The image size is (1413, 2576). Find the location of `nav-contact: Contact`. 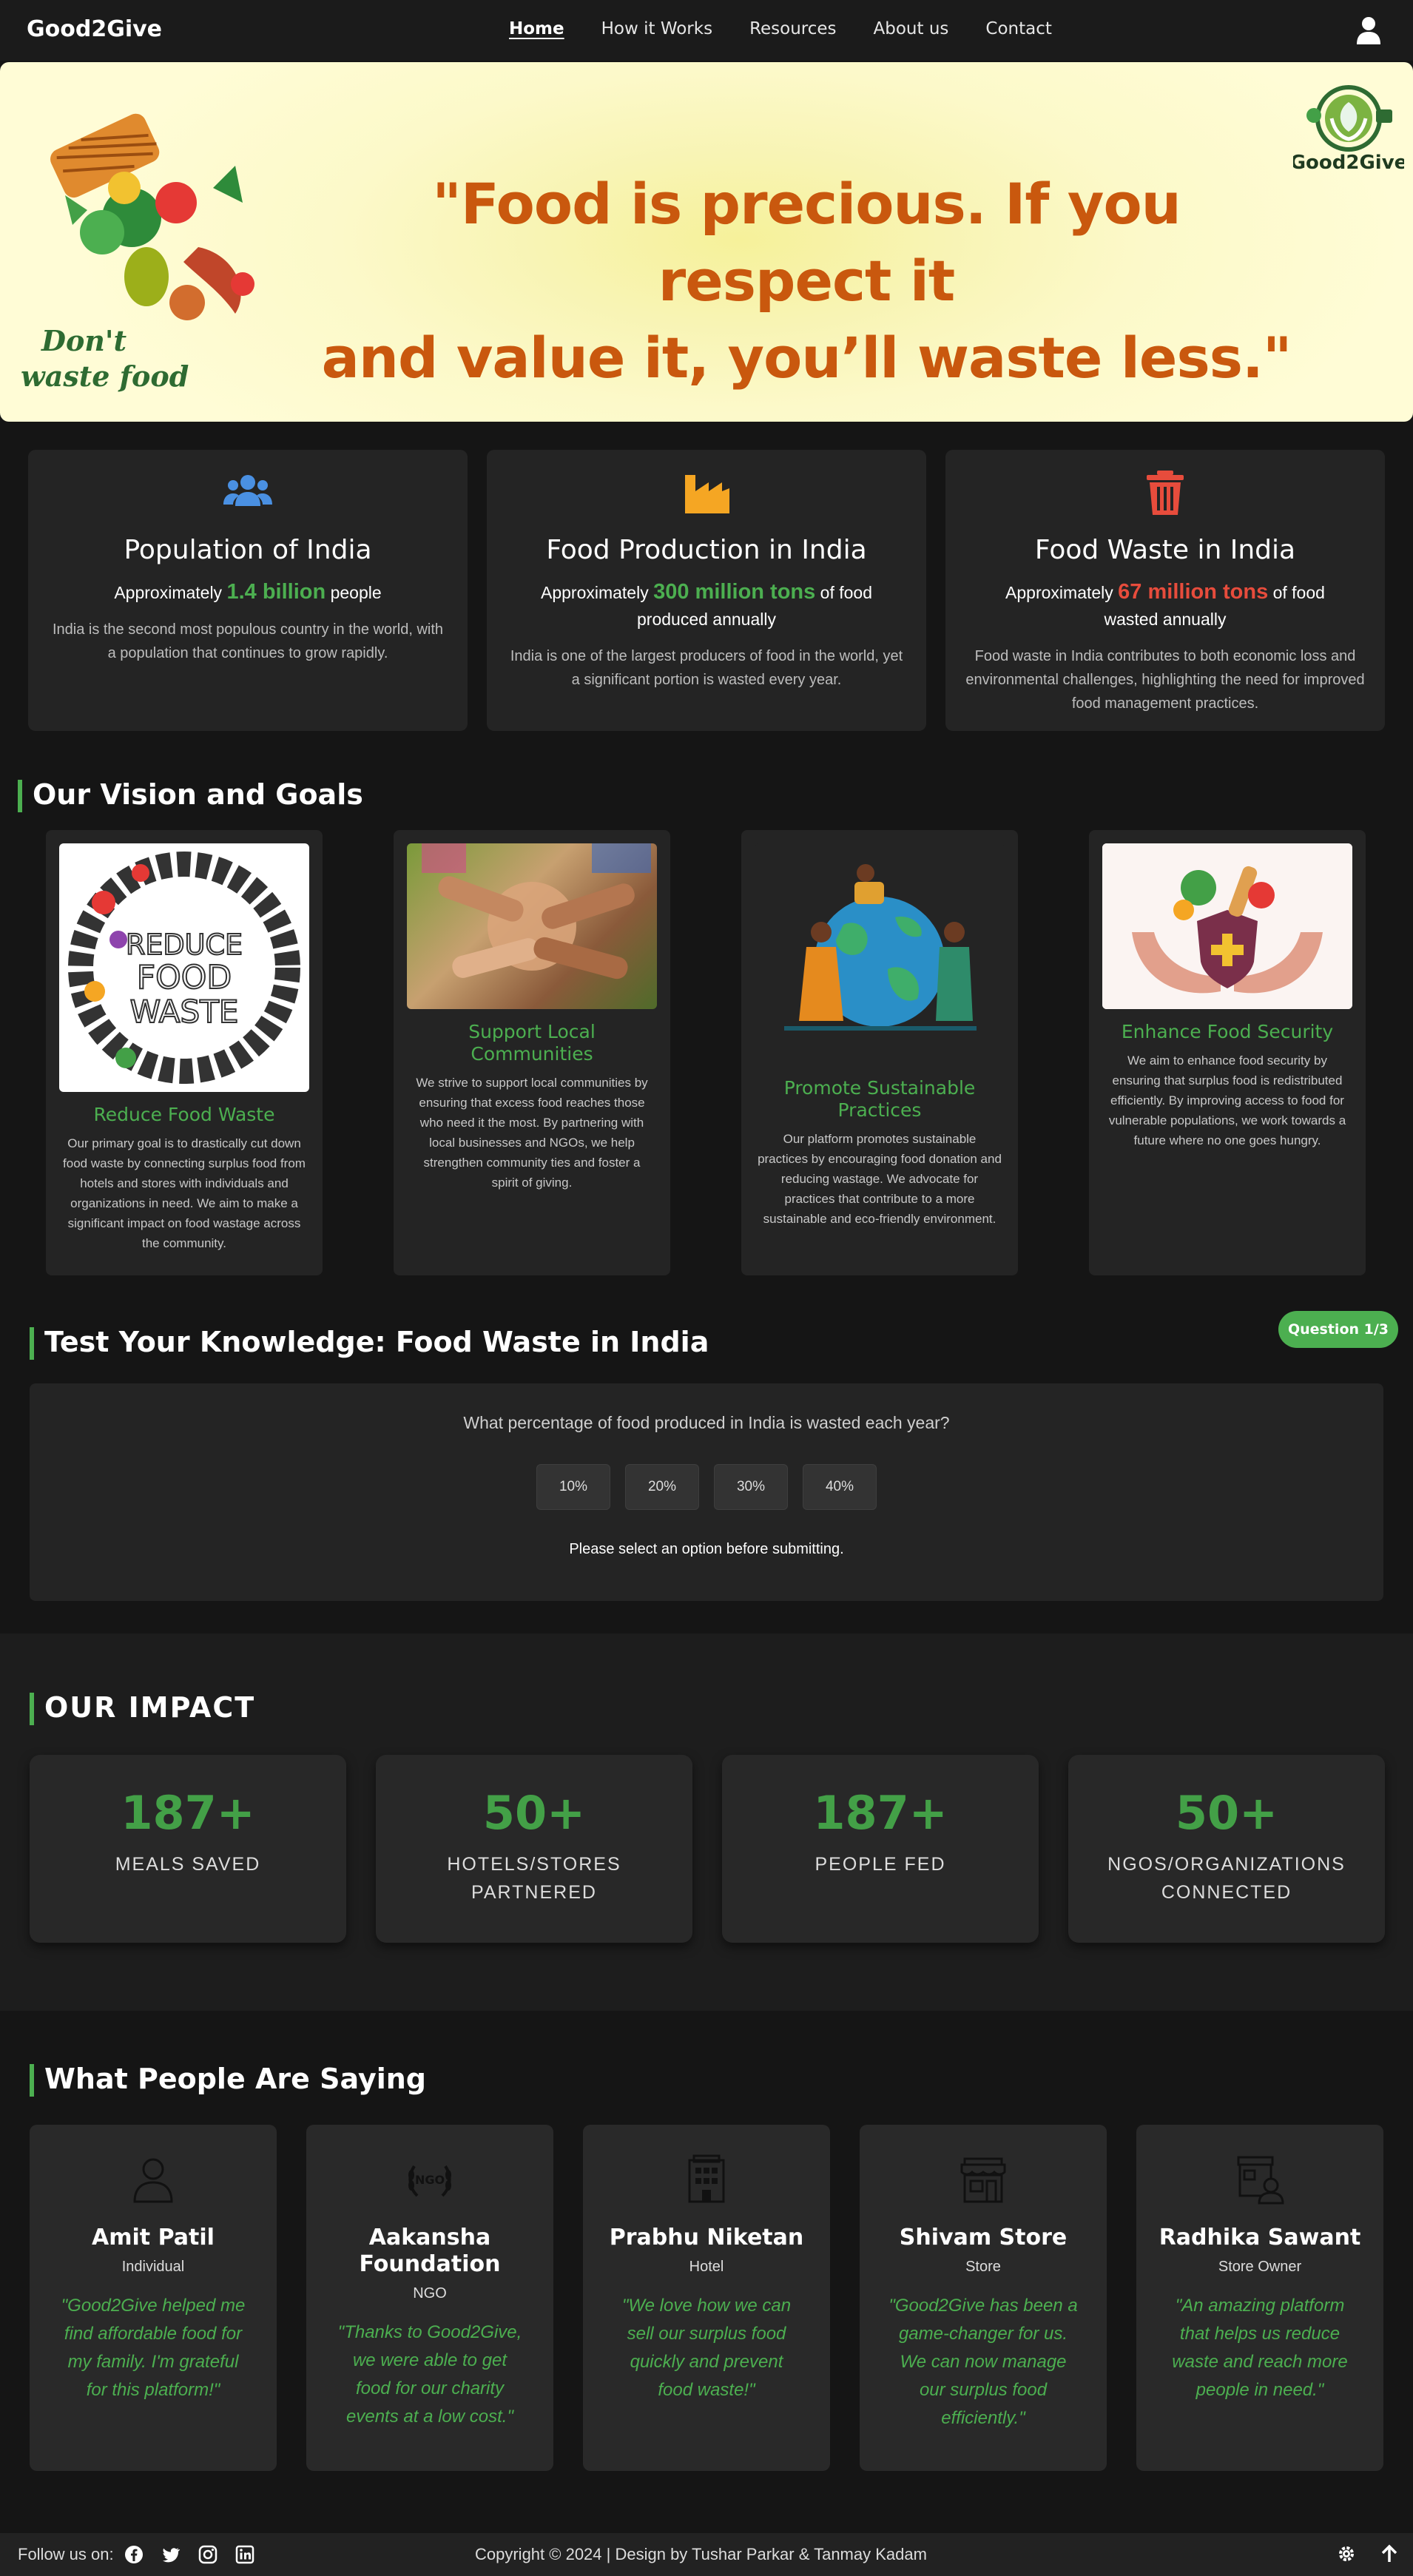

nav-contact: Contact is located at coordinates (1018, 28).